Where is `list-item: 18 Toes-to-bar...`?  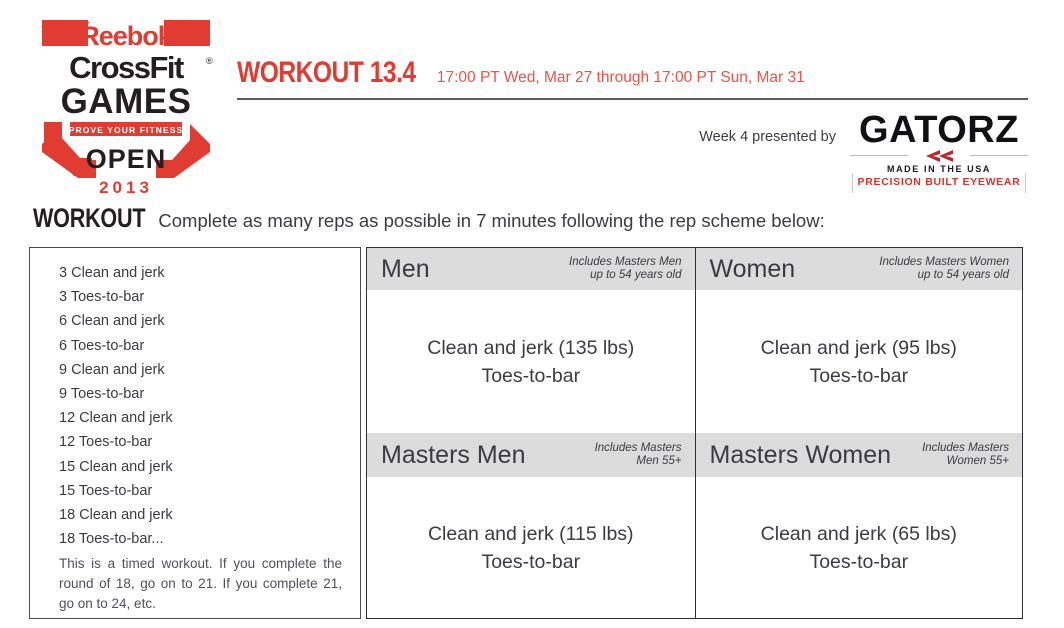
list-item: 18 Toes-to-bar... is located at coordinates (111, 539).